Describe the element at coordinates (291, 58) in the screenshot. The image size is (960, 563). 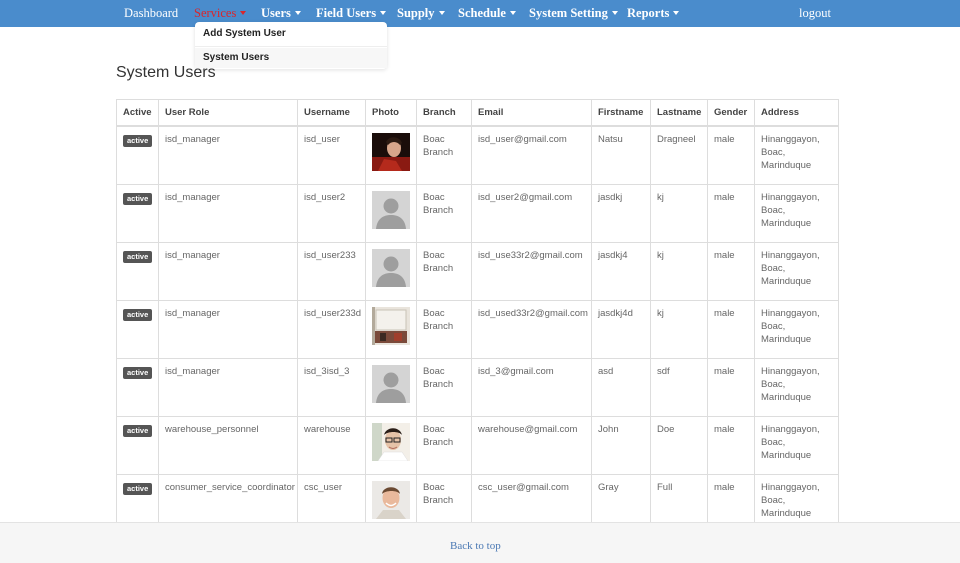
I see `dropdown-item-system-users: System Users` at that location.